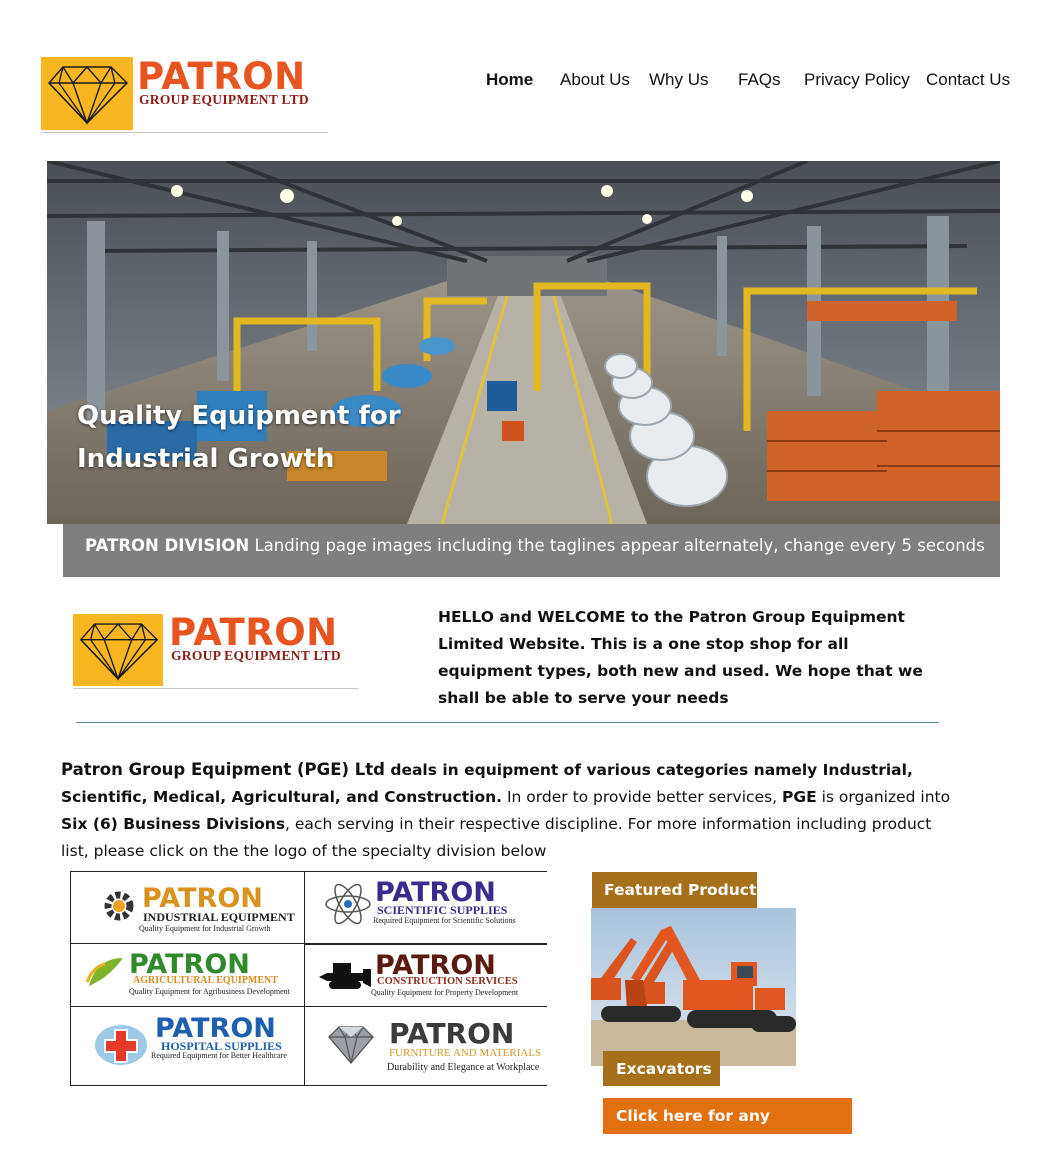 The height and width of the screenshot is (1158, 1051). What do you see at coordinates (679, 80) in the screenshot?
I see `nav-why-us: Why Us` at bounding box center [679, 80].